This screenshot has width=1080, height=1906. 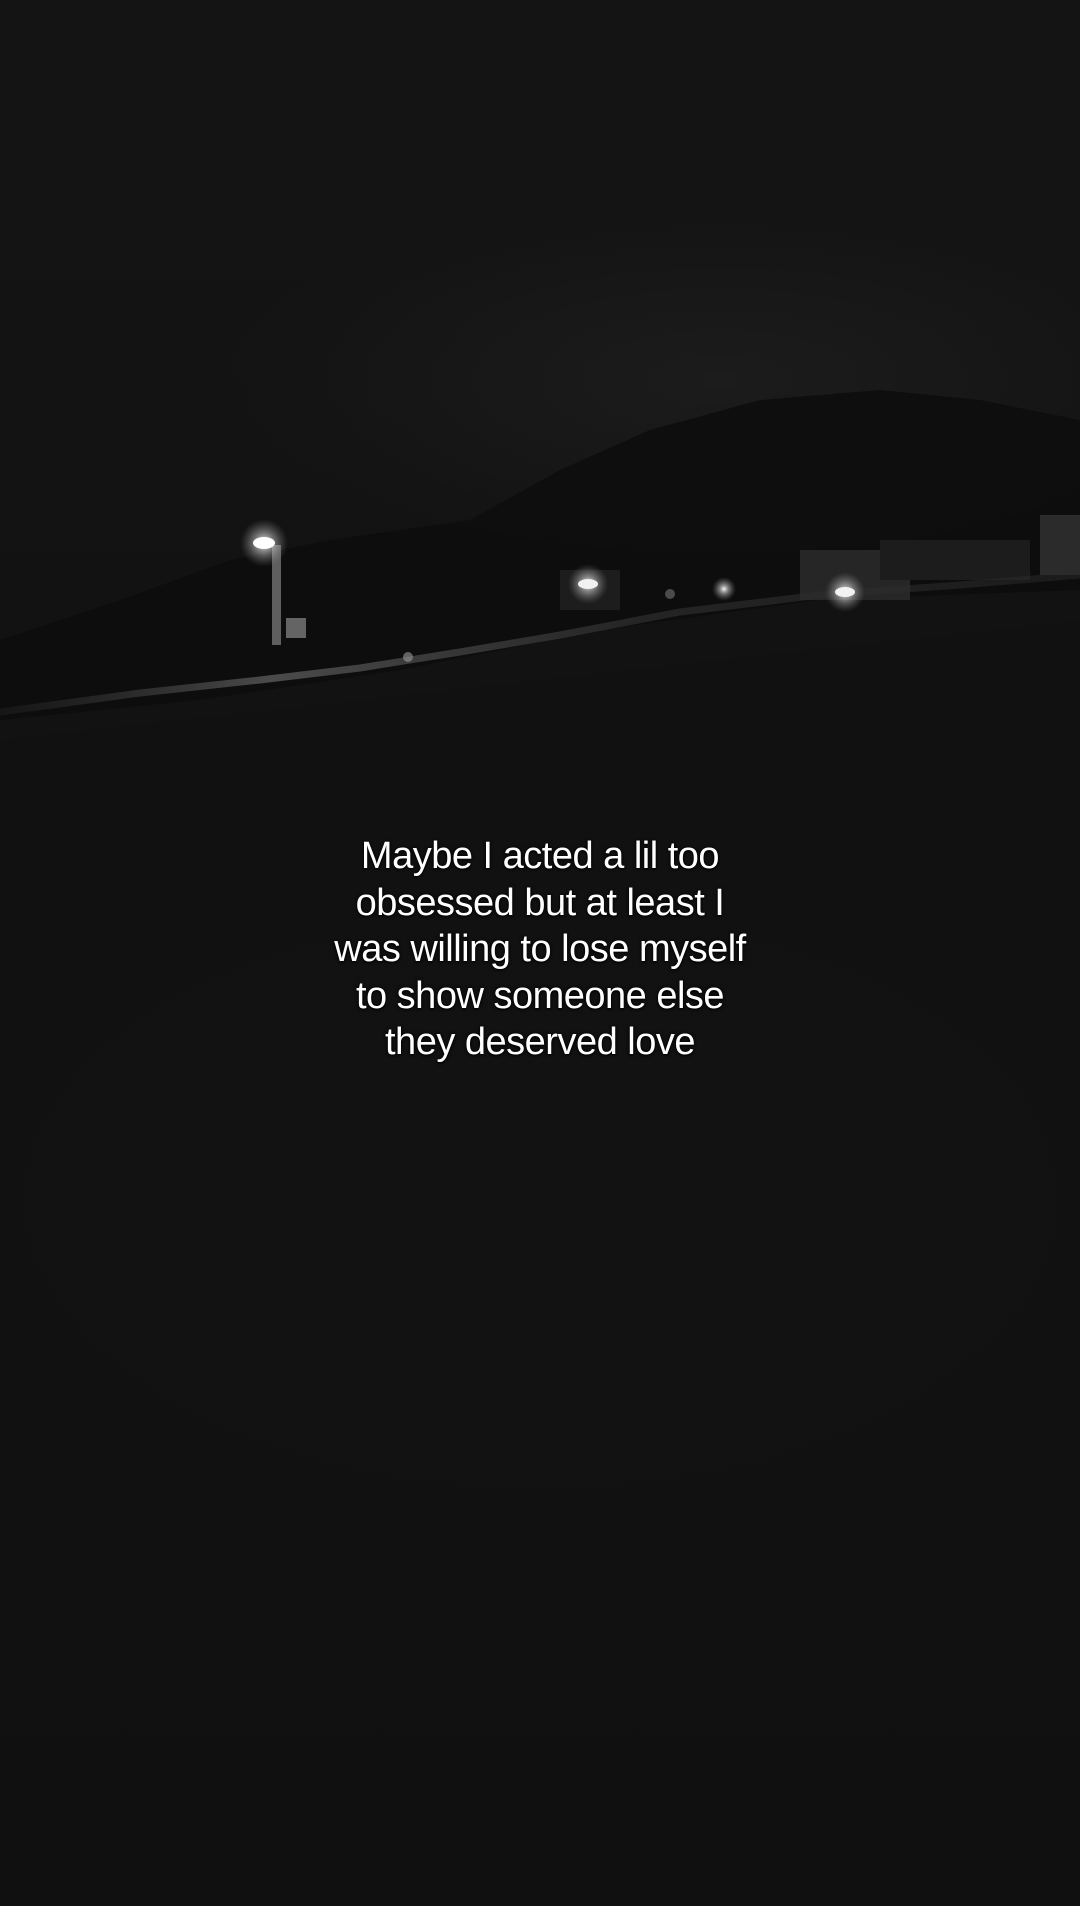 I want to click on caption-line: to show someone else, so click(x=540, y=995).